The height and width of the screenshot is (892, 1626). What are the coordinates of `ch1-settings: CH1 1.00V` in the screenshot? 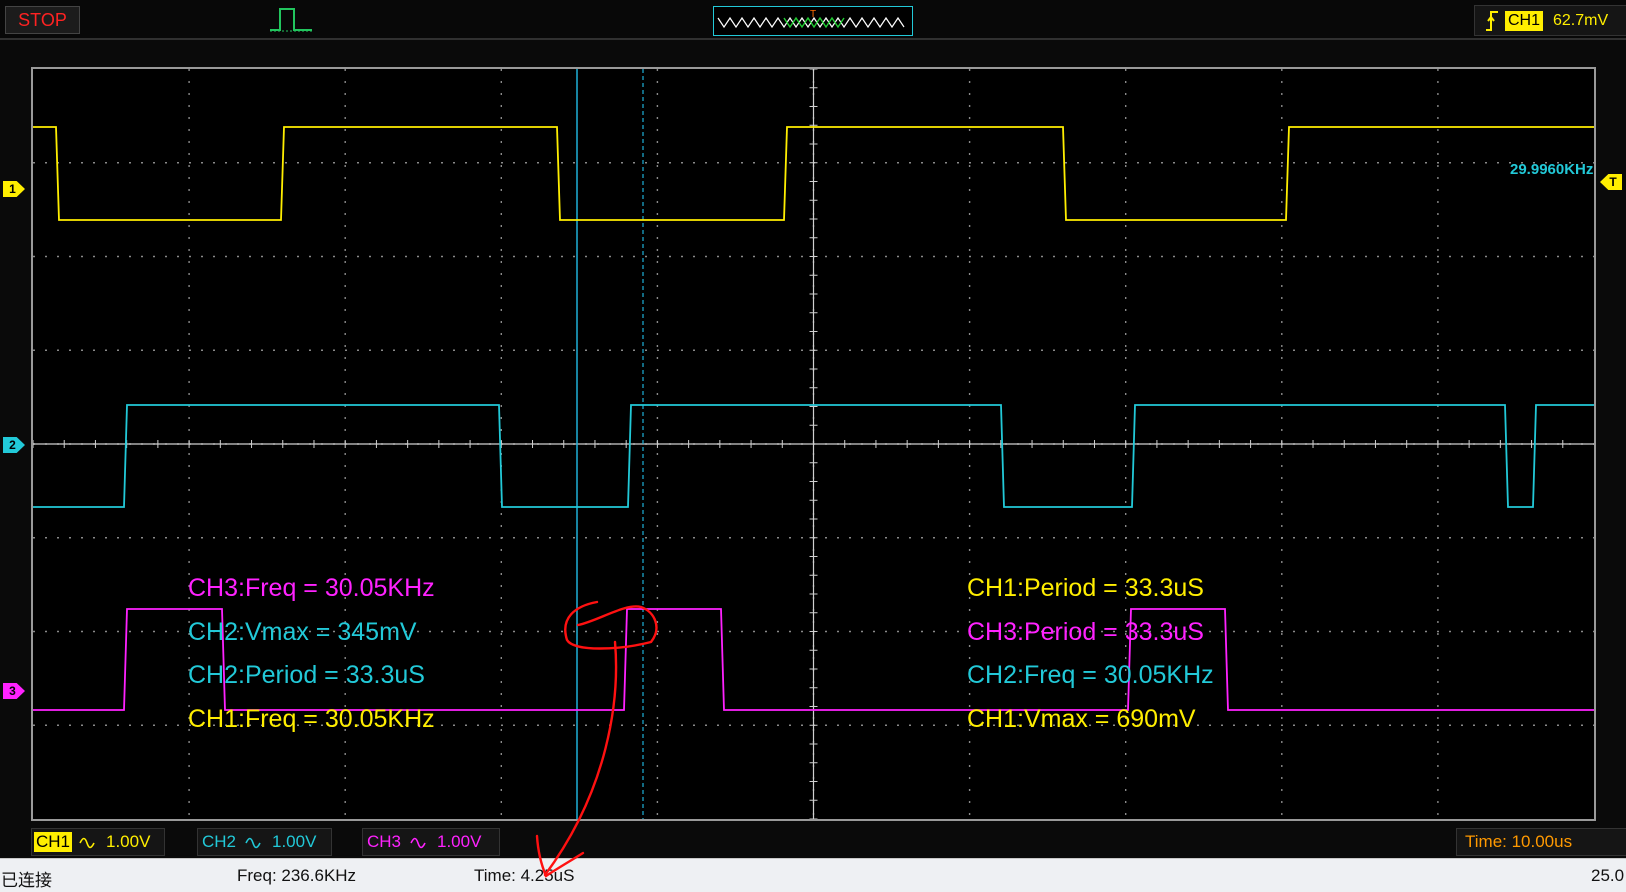 It's located at (98, 842).